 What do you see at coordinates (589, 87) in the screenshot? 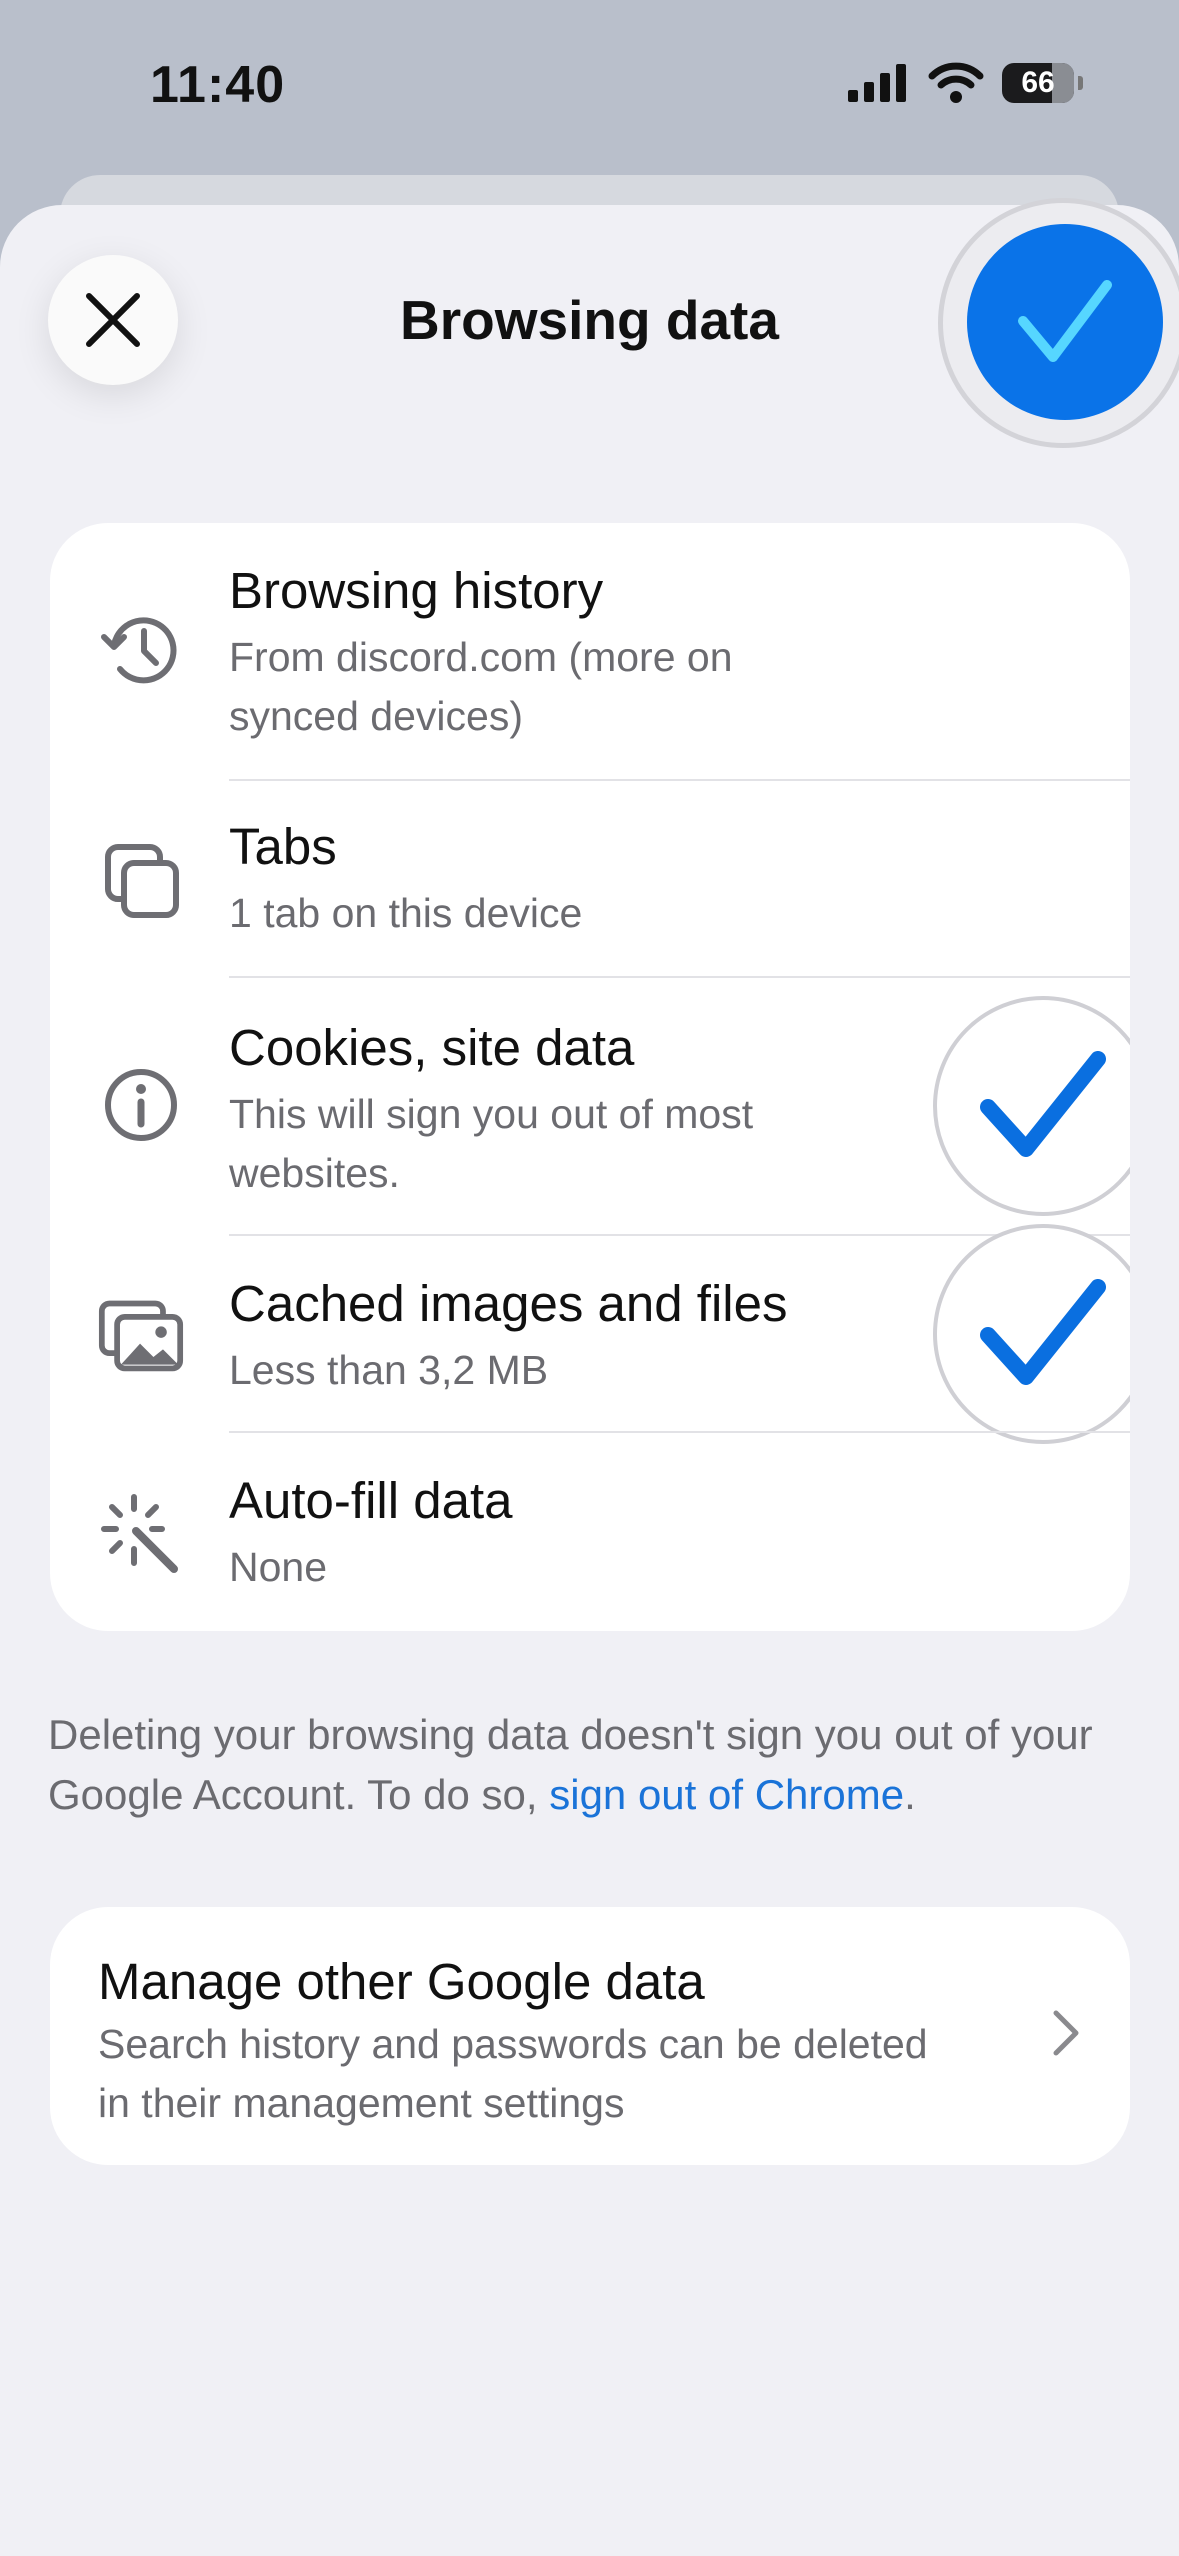
I see `status-bar: 11:40 66` at bounding box center [589, 87].